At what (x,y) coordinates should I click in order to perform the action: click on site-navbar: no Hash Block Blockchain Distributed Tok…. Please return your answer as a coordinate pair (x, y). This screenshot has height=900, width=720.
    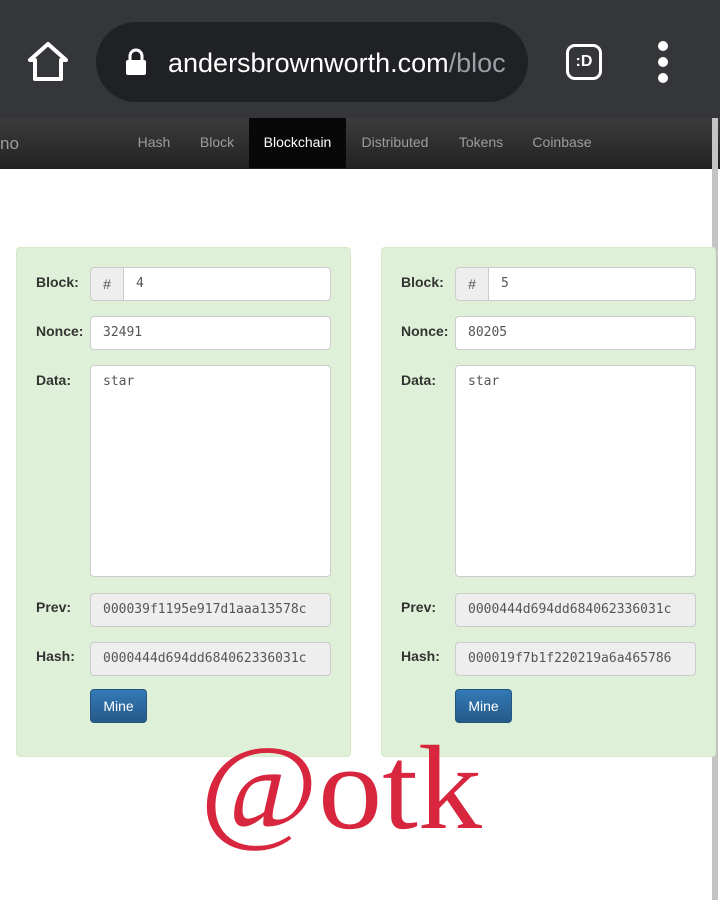
    Looking at the image, I should click on (360, 143).